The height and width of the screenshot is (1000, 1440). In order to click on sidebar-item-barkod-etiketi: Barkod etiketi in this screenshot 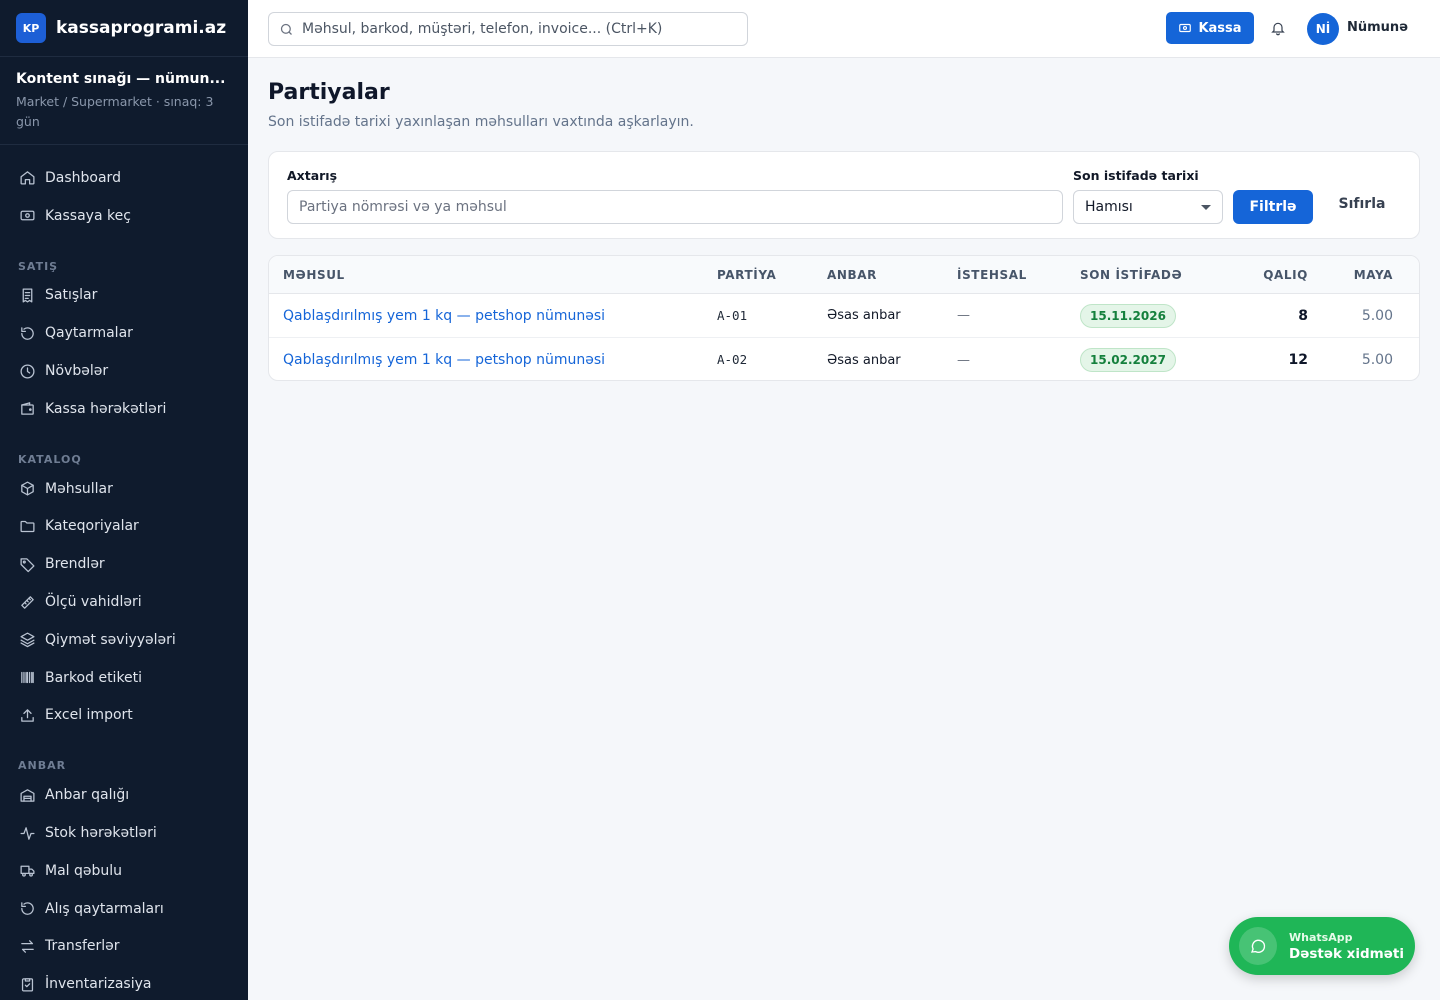, I will do `click(124, 678)`.